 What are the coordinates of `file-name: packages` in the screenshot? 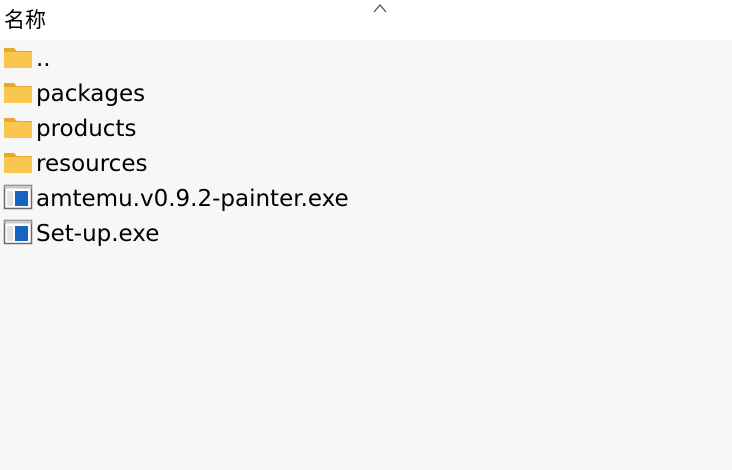 It's located at (91, 94).